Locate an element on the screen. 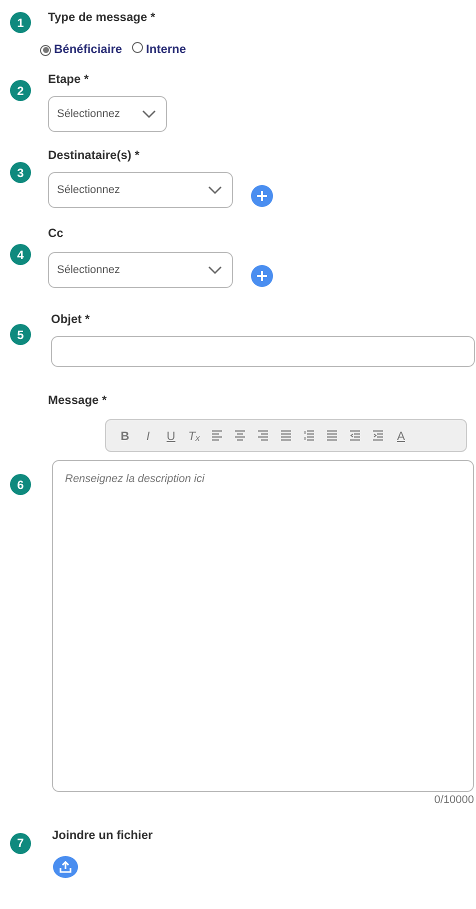 This screenshot has height=909, width=476. justify-button is located at coordinates (286, 436).